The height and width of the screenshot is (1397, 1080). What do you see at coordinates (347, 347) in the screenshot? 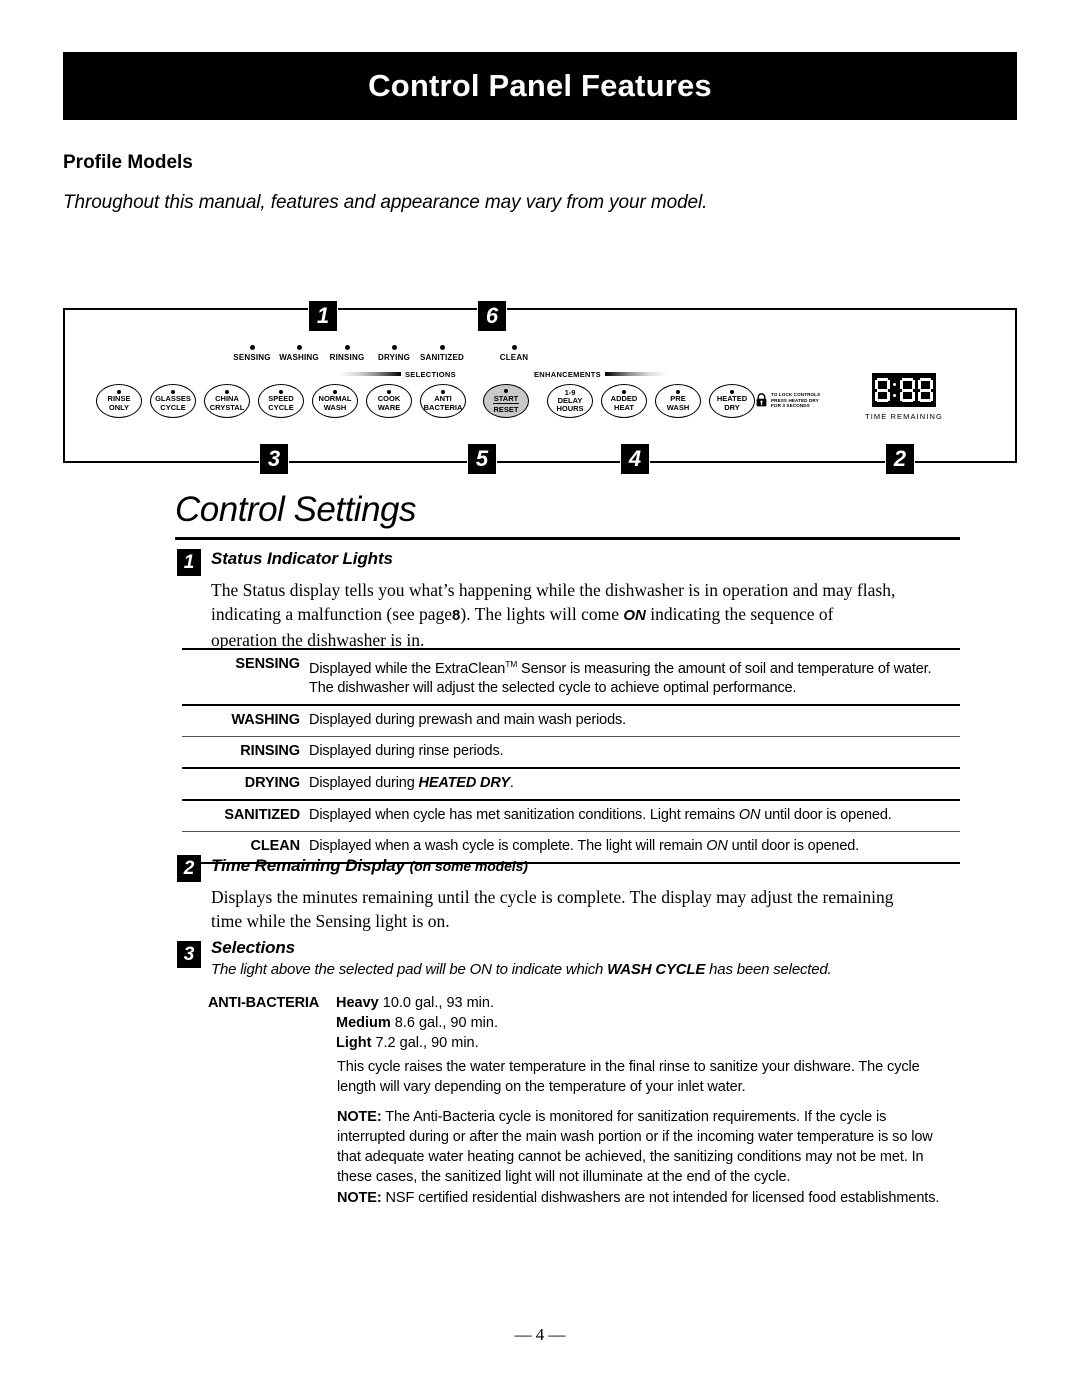
I see `led-dot-rinsing` at bounding box center [347, 347].